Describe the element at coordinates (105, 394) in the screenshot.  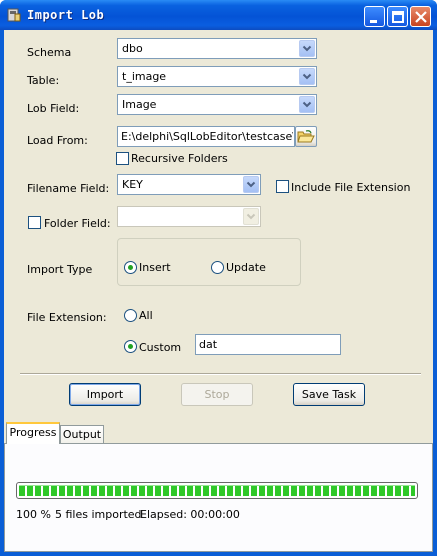
I see `import-button: Import` at that location.